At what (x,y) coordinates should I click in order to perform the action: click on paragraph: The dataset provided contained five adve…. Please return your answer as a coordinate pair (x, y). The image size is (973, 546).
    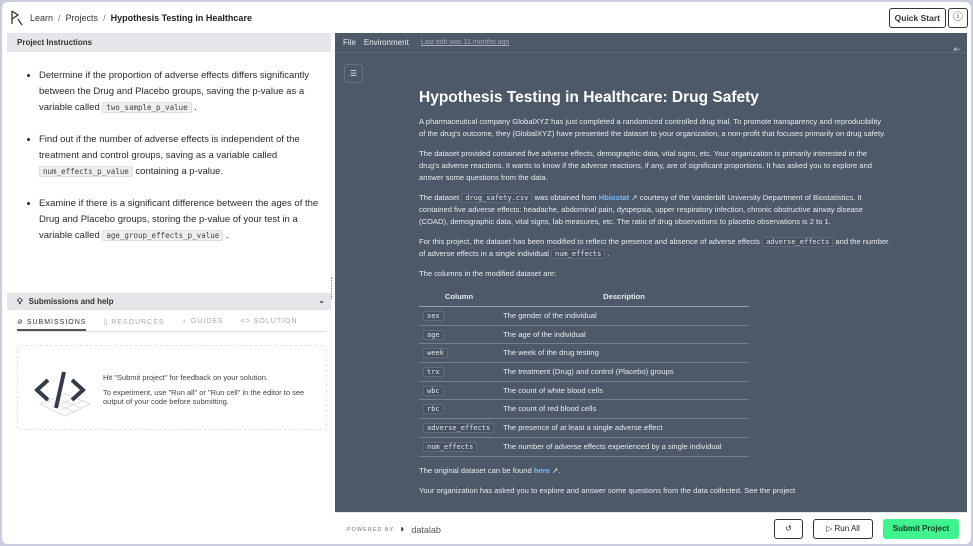
    Looking at the image, I should click on (645, 165).